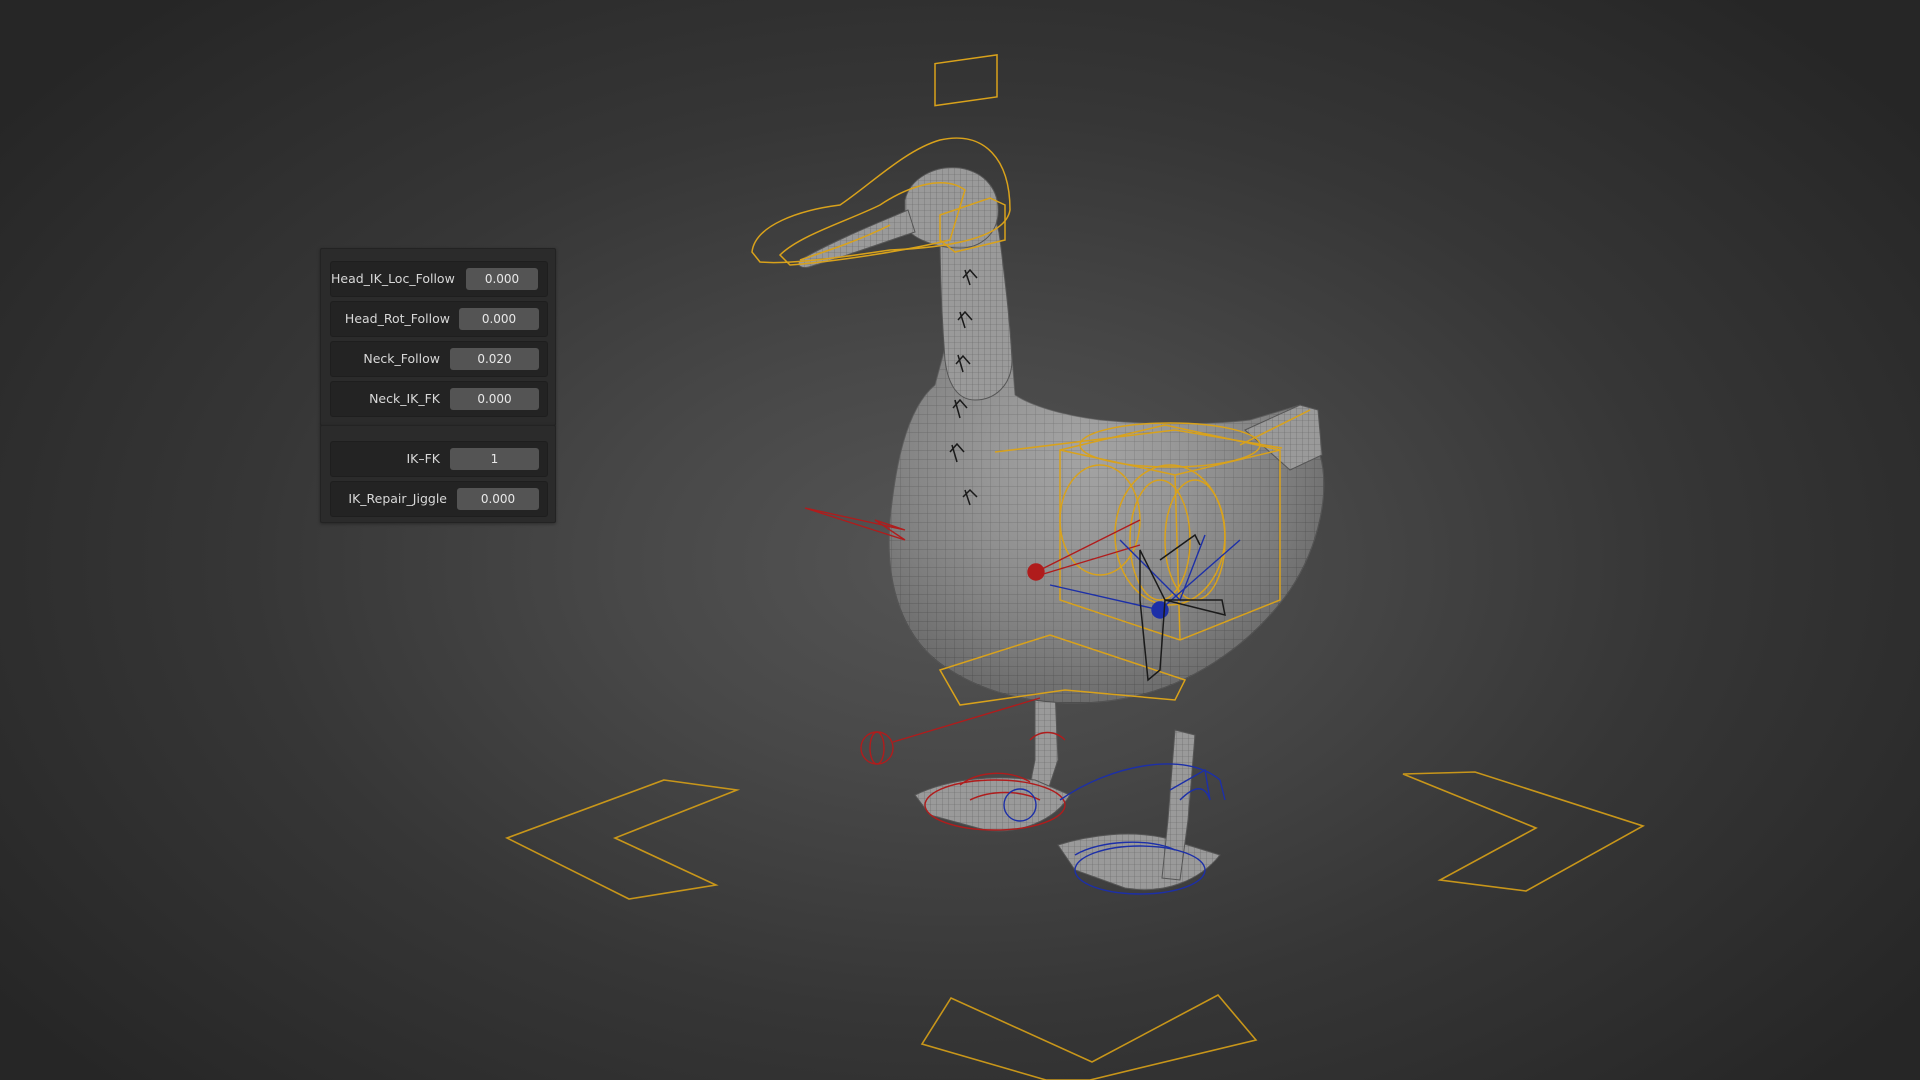 Image resolution: width=1920 pixels, height=1080 pixels. I want to click on ik-fk-label: IK–FK, so click(423, 458).